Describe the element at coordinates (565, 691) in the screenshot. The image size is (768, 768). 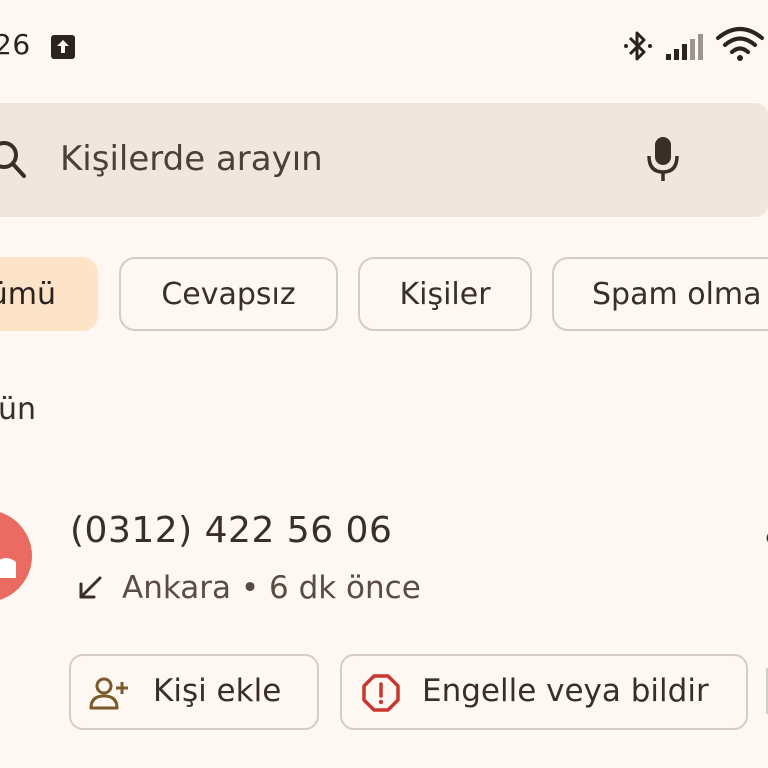
I see `block-report-label: Engelle veya bildir` at that location.